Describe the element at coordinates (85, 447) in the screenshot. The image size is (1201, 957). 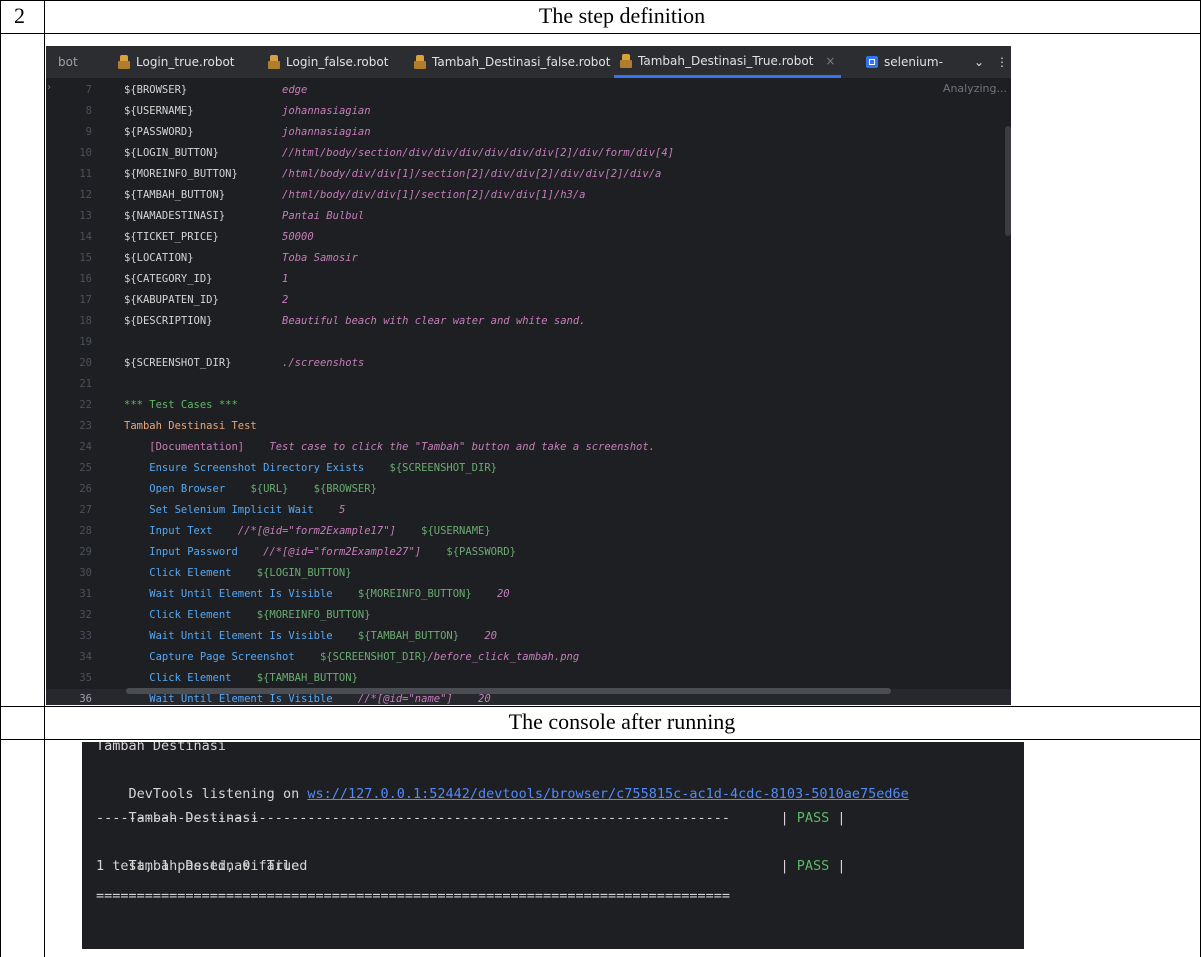
I see `line-number: 24` at that location.